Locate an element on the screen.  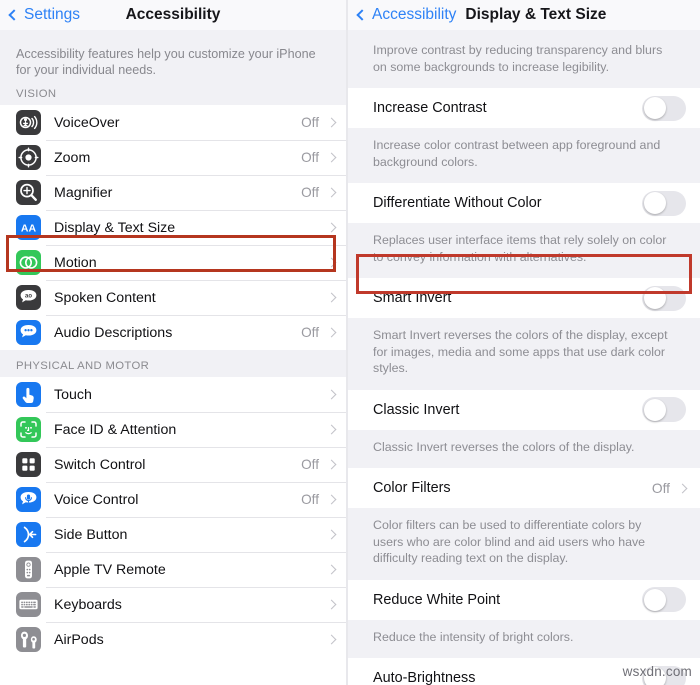
sidebar-item-face-id-attention: Face ID & Attention is located at coordinates (173, 429).